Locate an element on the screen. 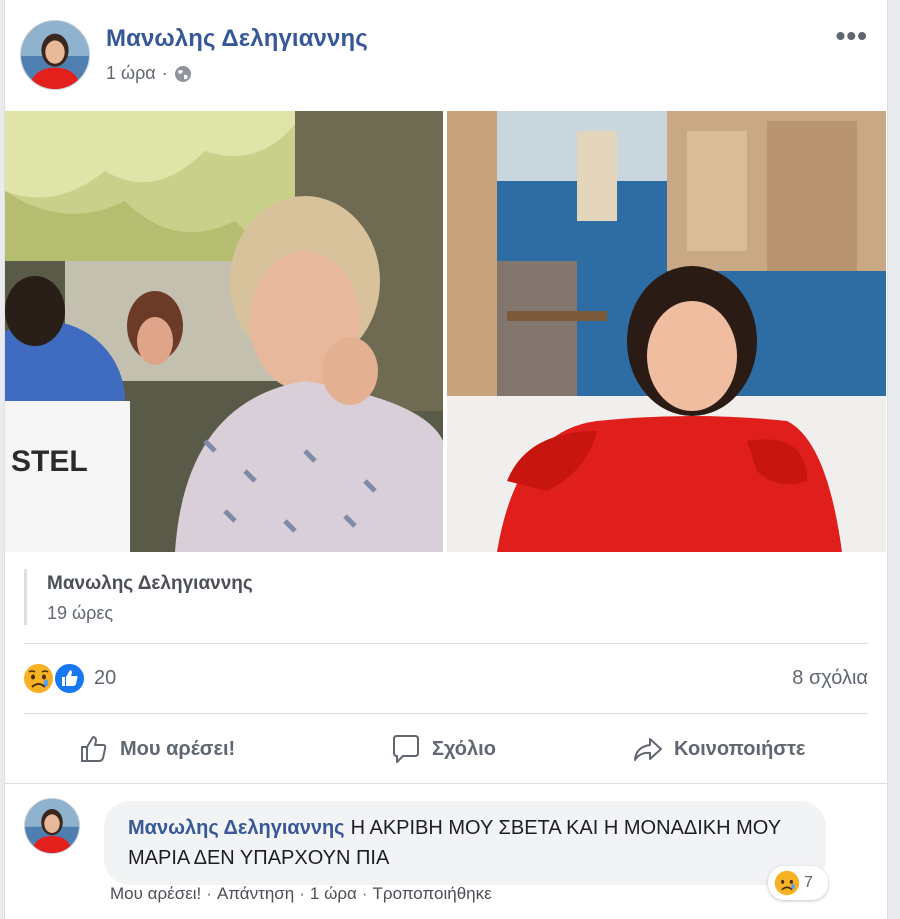  more-options-button: ••• is located at coordinates (852, 36).